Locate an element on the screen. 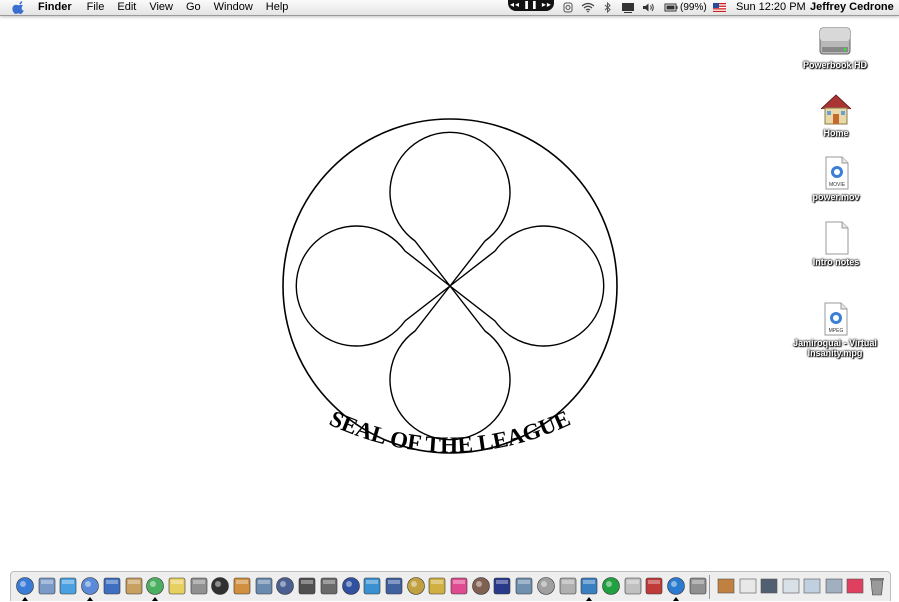 Image resolution: width=899 pixels, height=602 pixels. menu-file: File is located at coordinates (96, 7).